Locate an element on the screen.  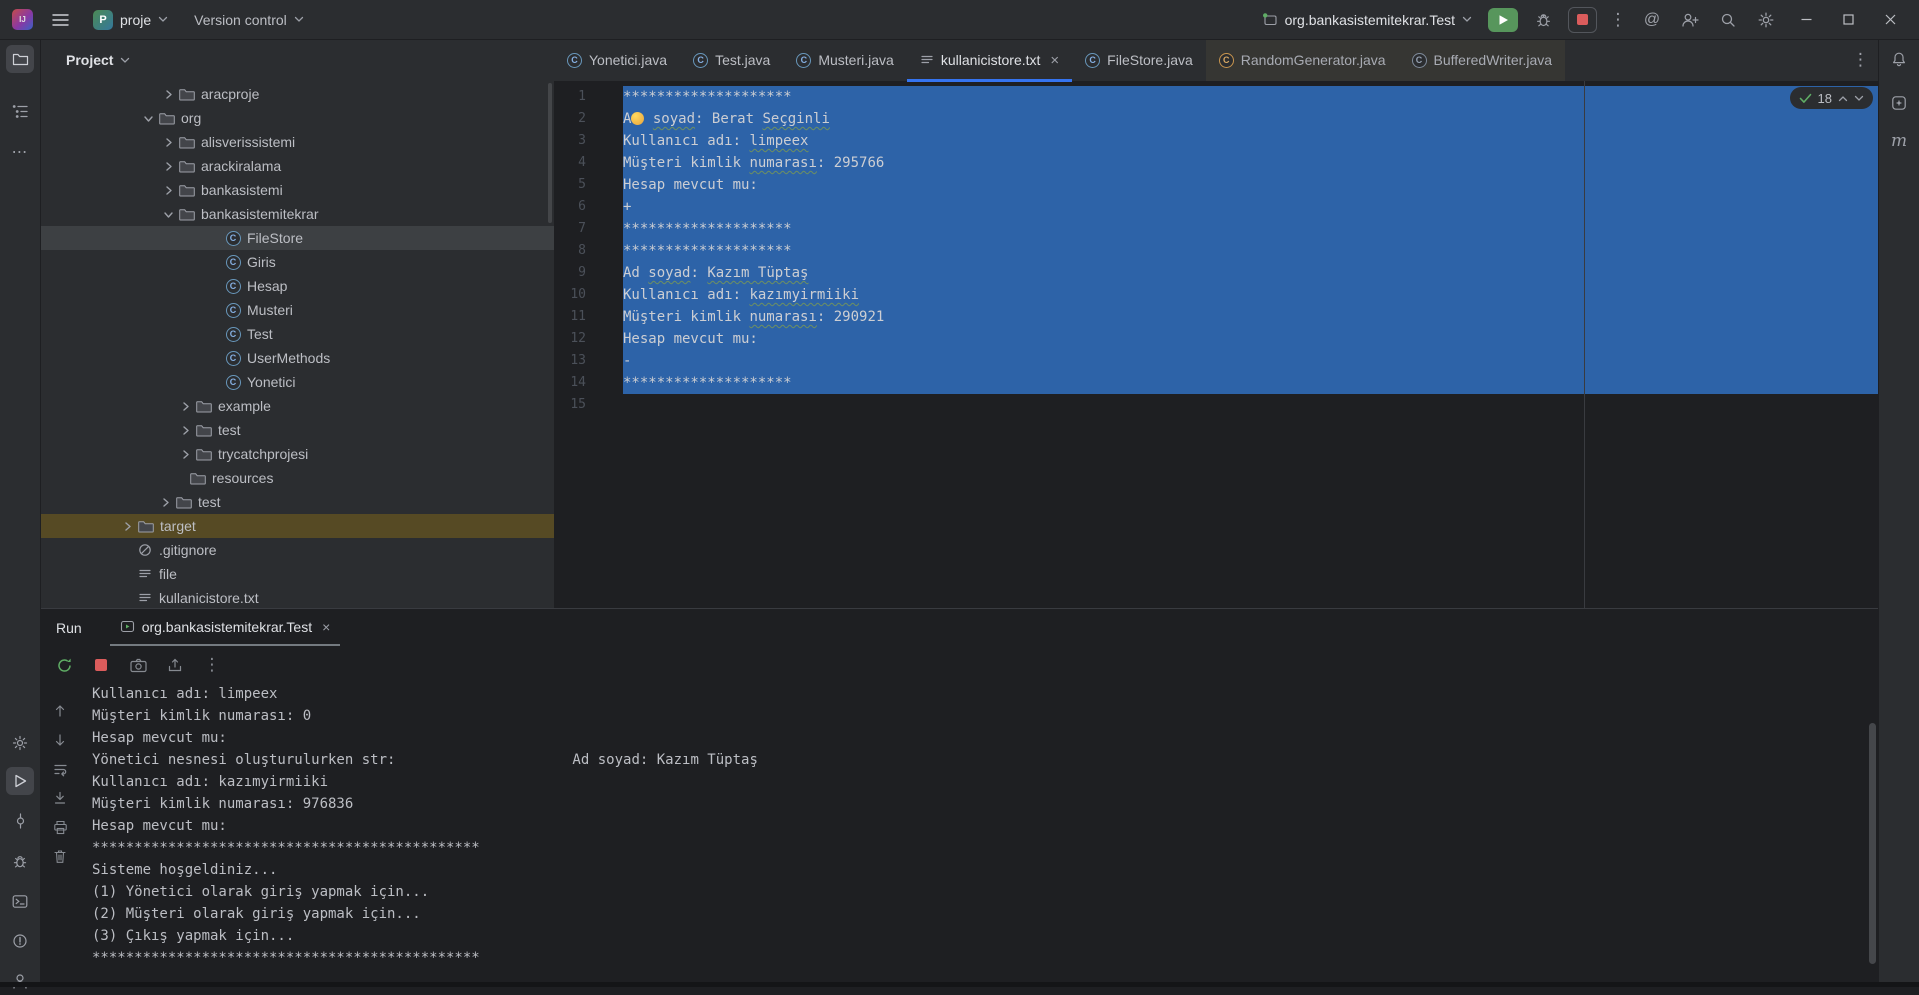
stop-button is located at coordinates (1582, 19).